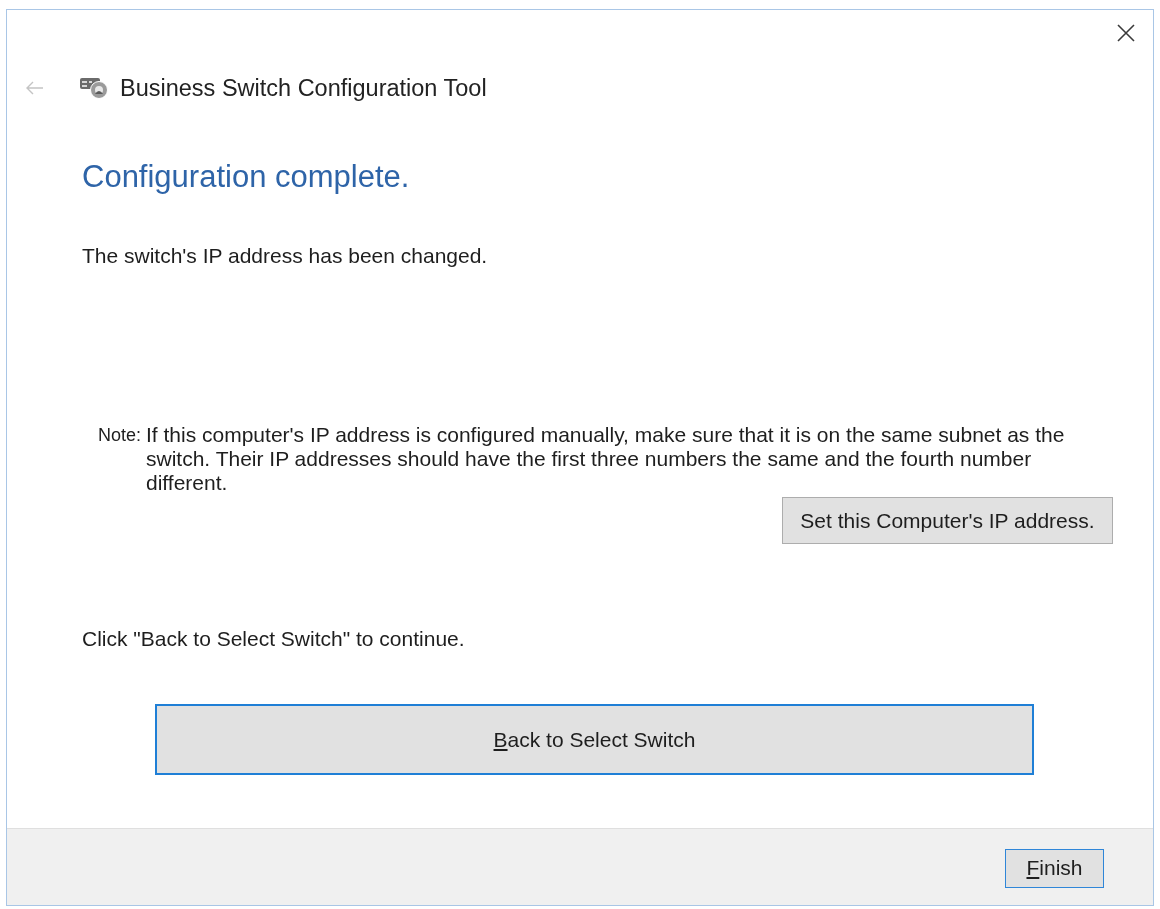 The height and width of the screenshot is (909, 1160). What do you see at coordinates (273, 639) in the screenshot?
I see `instruction-text: Click "Back to Select Switch" to continue.` at bounding box center [273, 639].